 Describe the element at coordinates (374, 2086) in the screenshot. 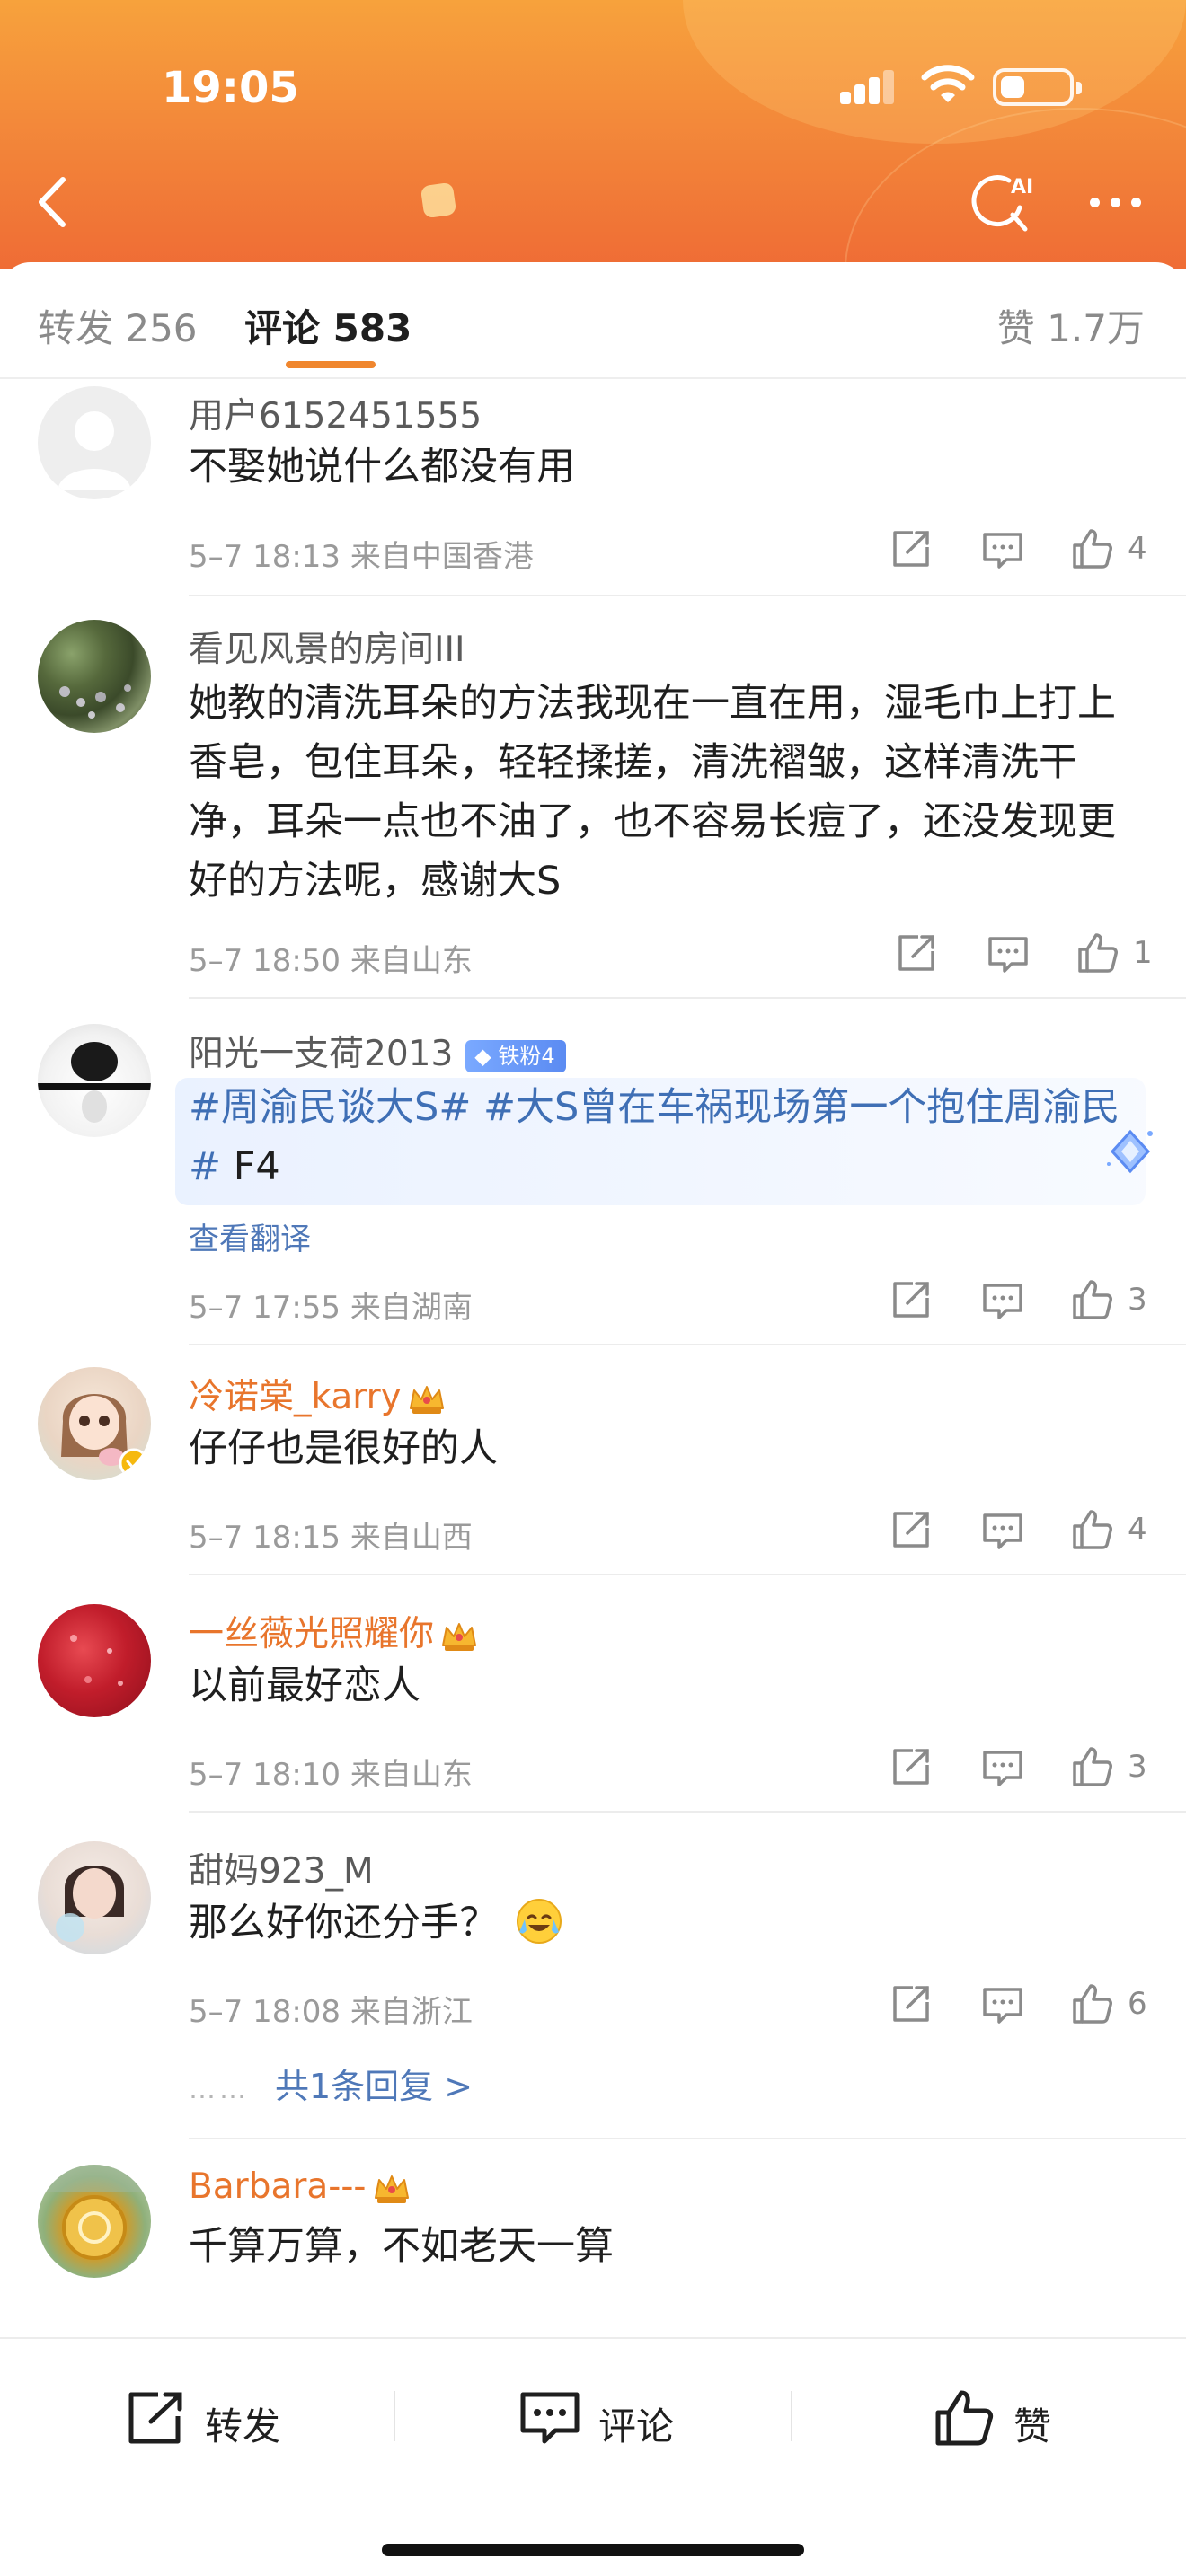

I see `view-replies-label: 共1条回复 >` at that location.